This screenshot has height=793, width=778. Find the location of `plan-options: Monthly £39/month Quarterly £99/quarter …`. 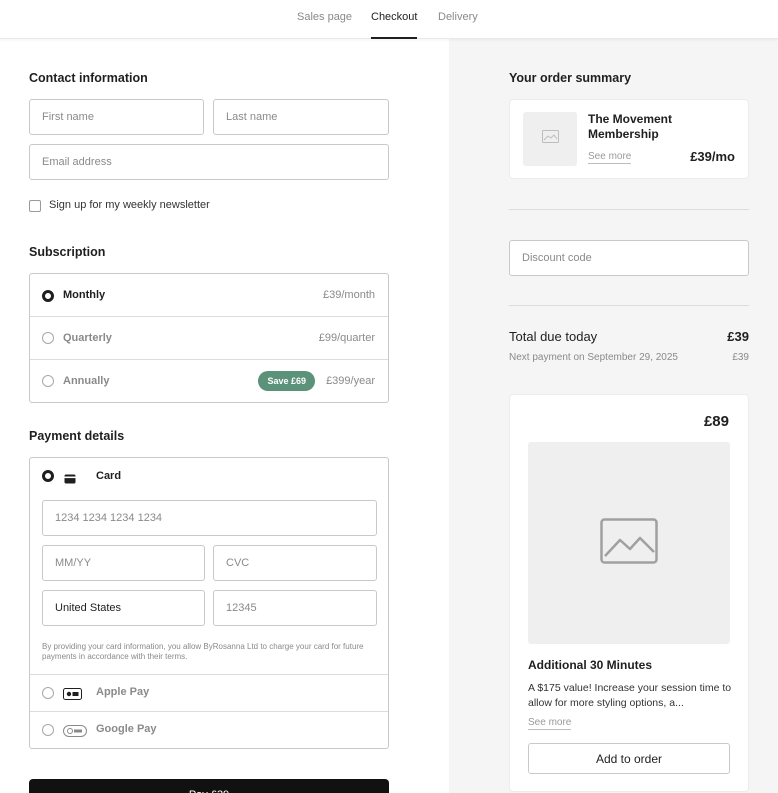

plan-options: Monthly £39/month Quarterly £99/quarter … is located at coordinates (209, 338).